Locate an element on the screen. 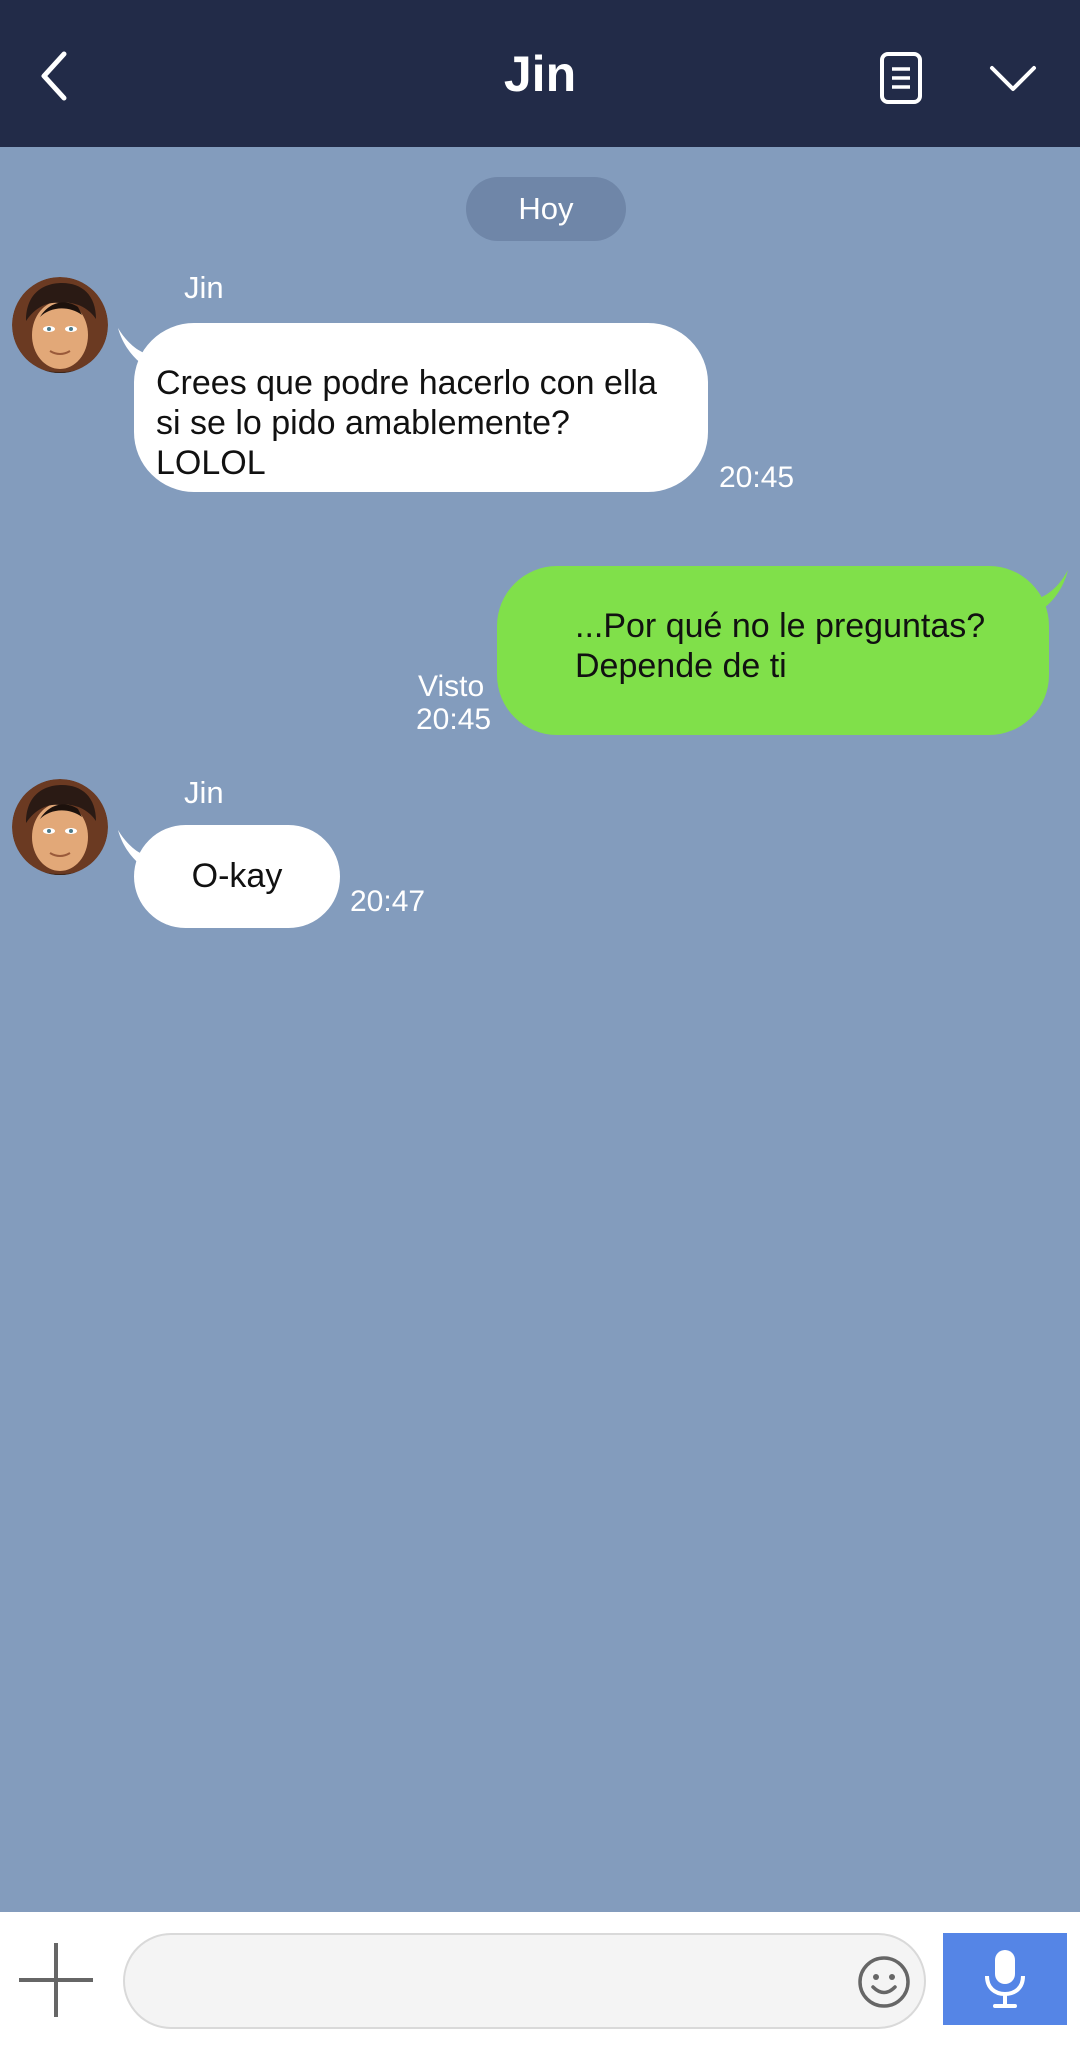 The image size is (1080, 2048). message-text-line: O-kay is located at coordinates (237, 876).